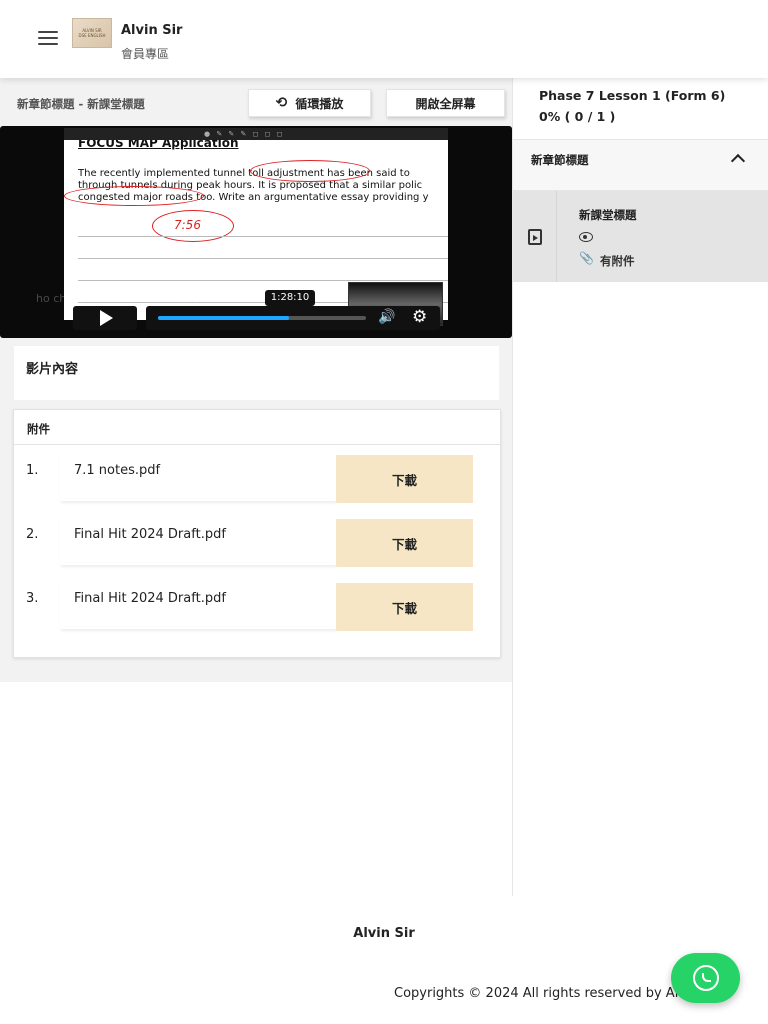 The width and height of the screenshot is (768, 1024). Describe the element at coordinates (281, 103) in the screenshot. I see `repeat-icon: ⟲` at that location.